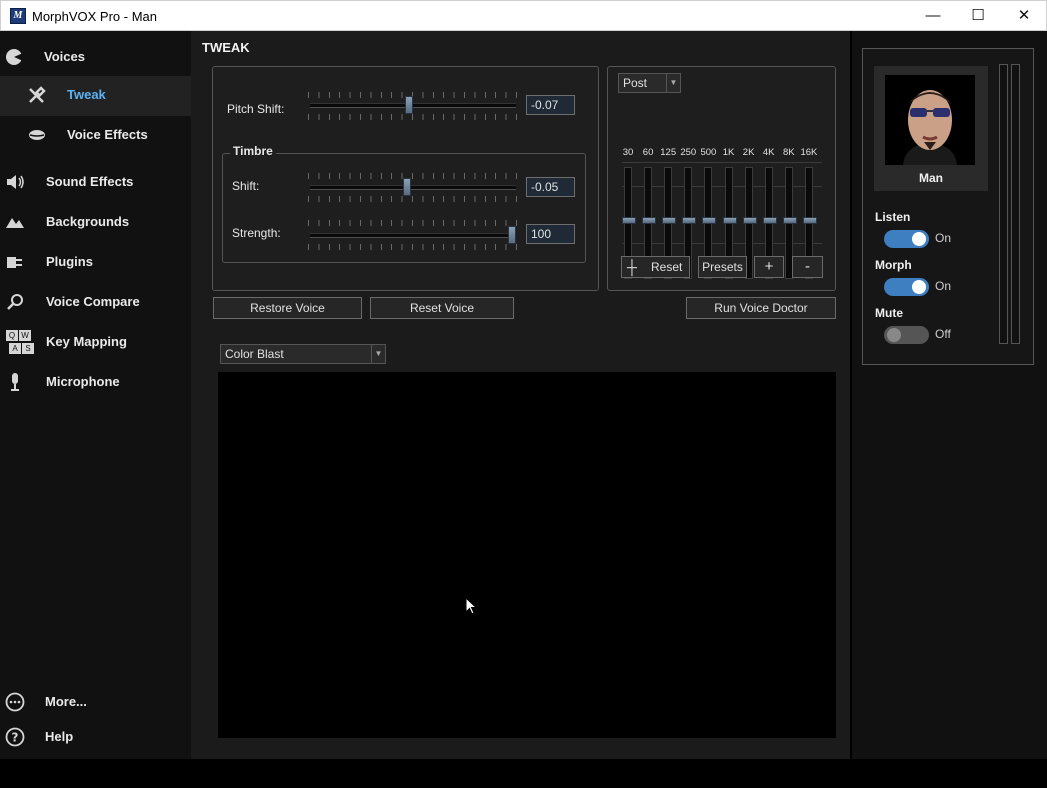  Describe the element at coordinates (15, 302) in the screenshot. I see `magnifier-icon` at that location.